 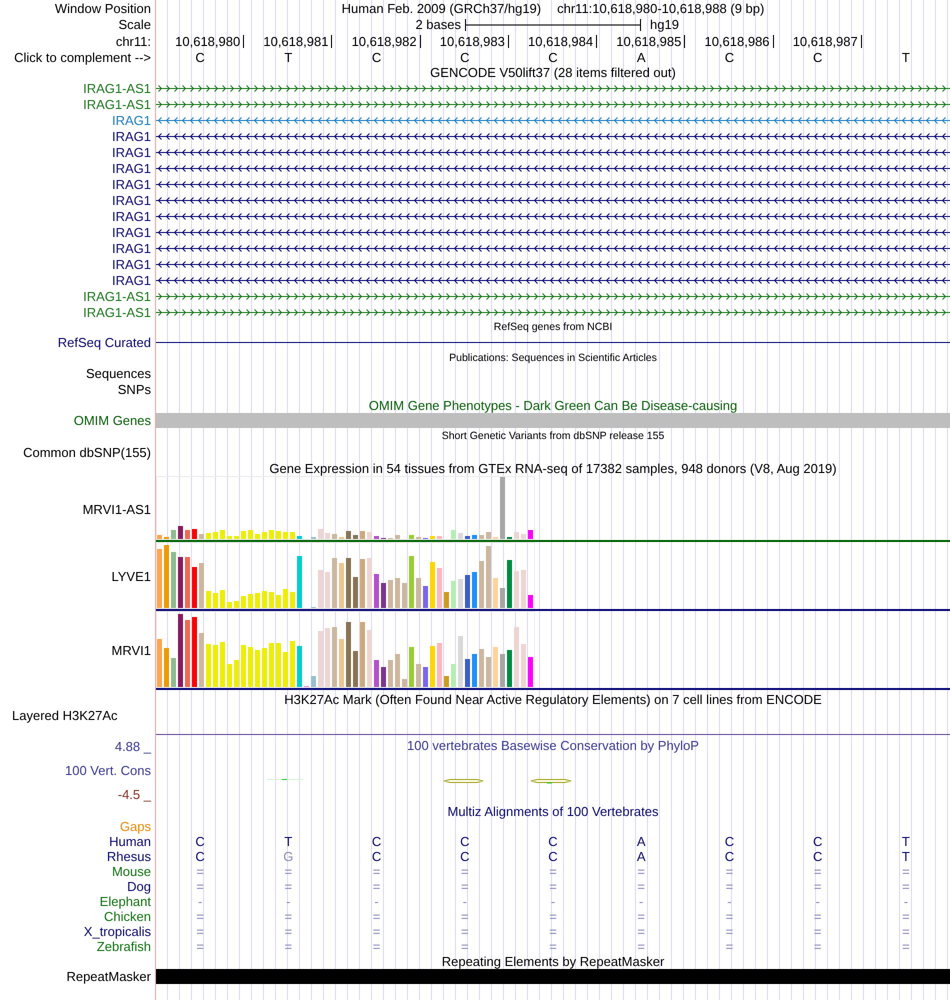 I want to click on track-label: Click to complement -->, so click(x=82, y=57).